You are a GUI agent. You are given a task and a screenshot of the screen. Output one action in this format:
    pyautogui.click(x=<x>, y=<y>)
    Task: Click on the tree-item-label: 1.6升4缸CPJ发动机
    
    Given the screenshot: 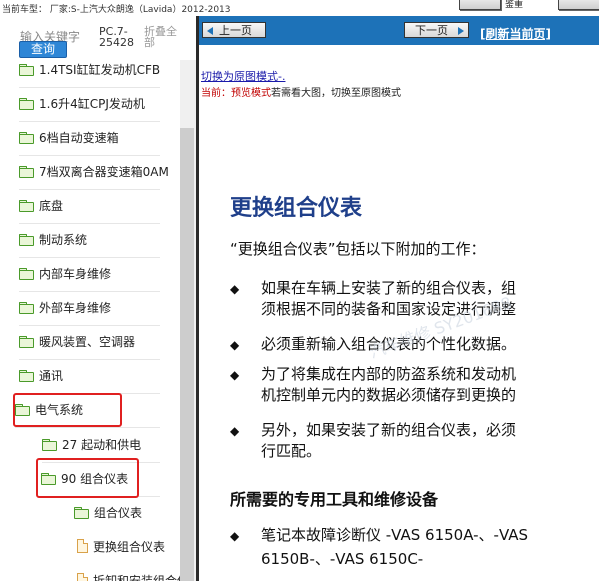 What is the action you would take?
    pyautogui.click(x=92, y=103)
    